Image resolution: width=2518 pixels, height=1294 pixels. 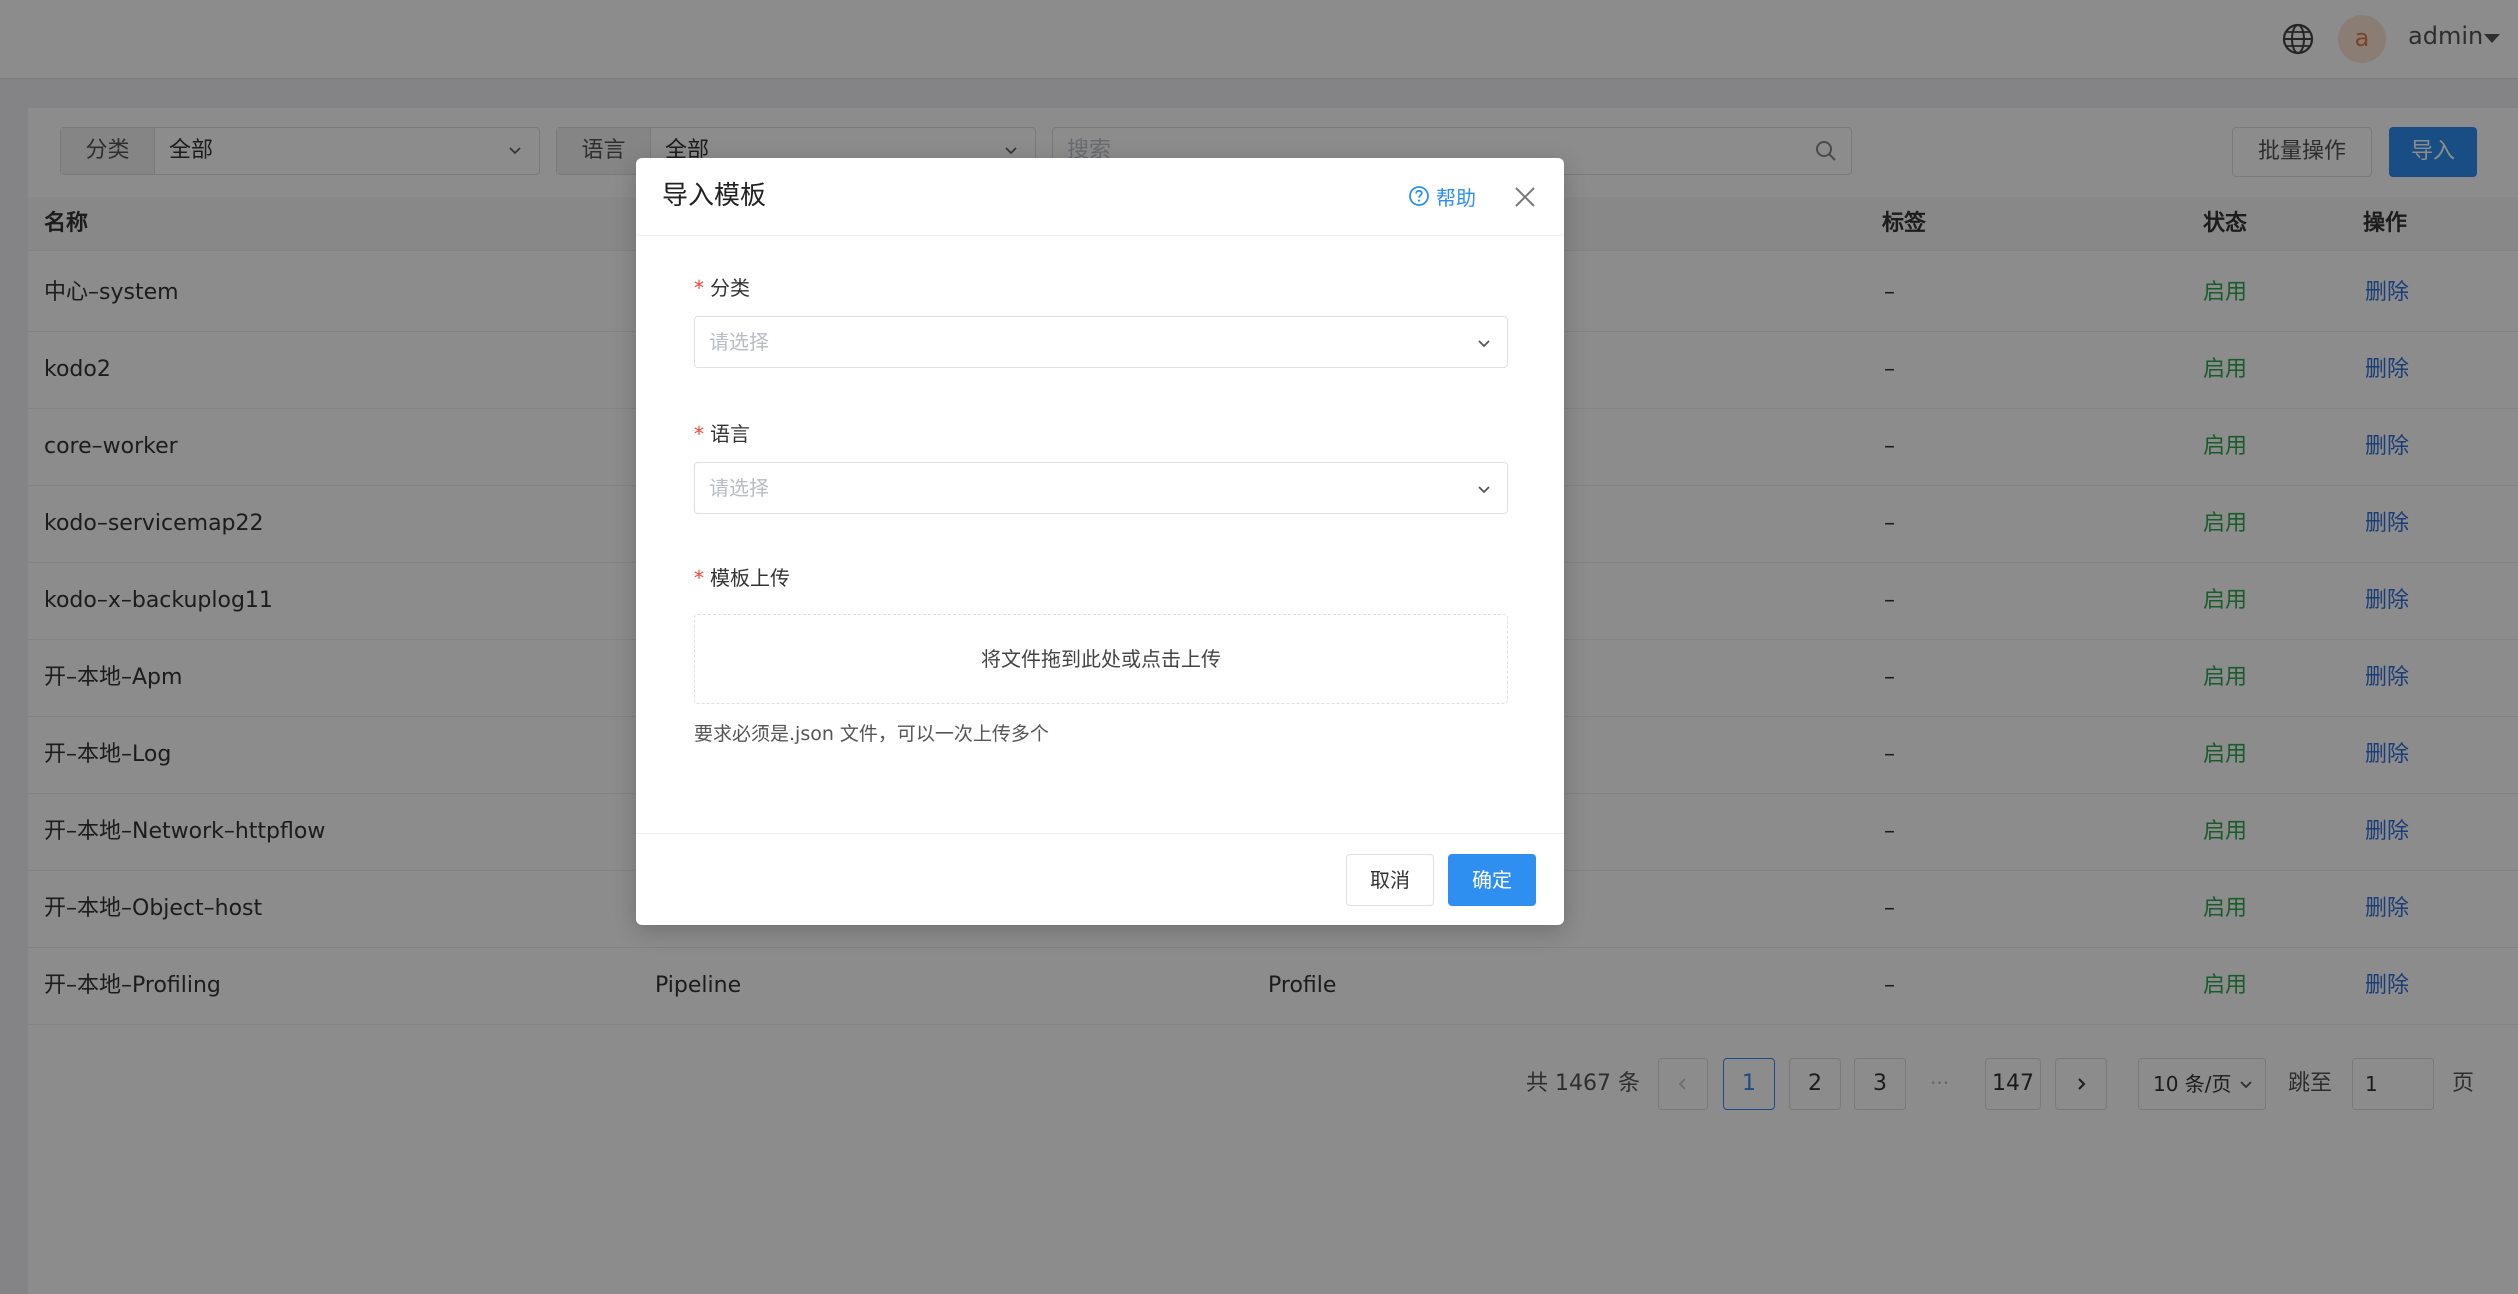 I want to click on help-label: 帮助, so click(x=1456, y=197).